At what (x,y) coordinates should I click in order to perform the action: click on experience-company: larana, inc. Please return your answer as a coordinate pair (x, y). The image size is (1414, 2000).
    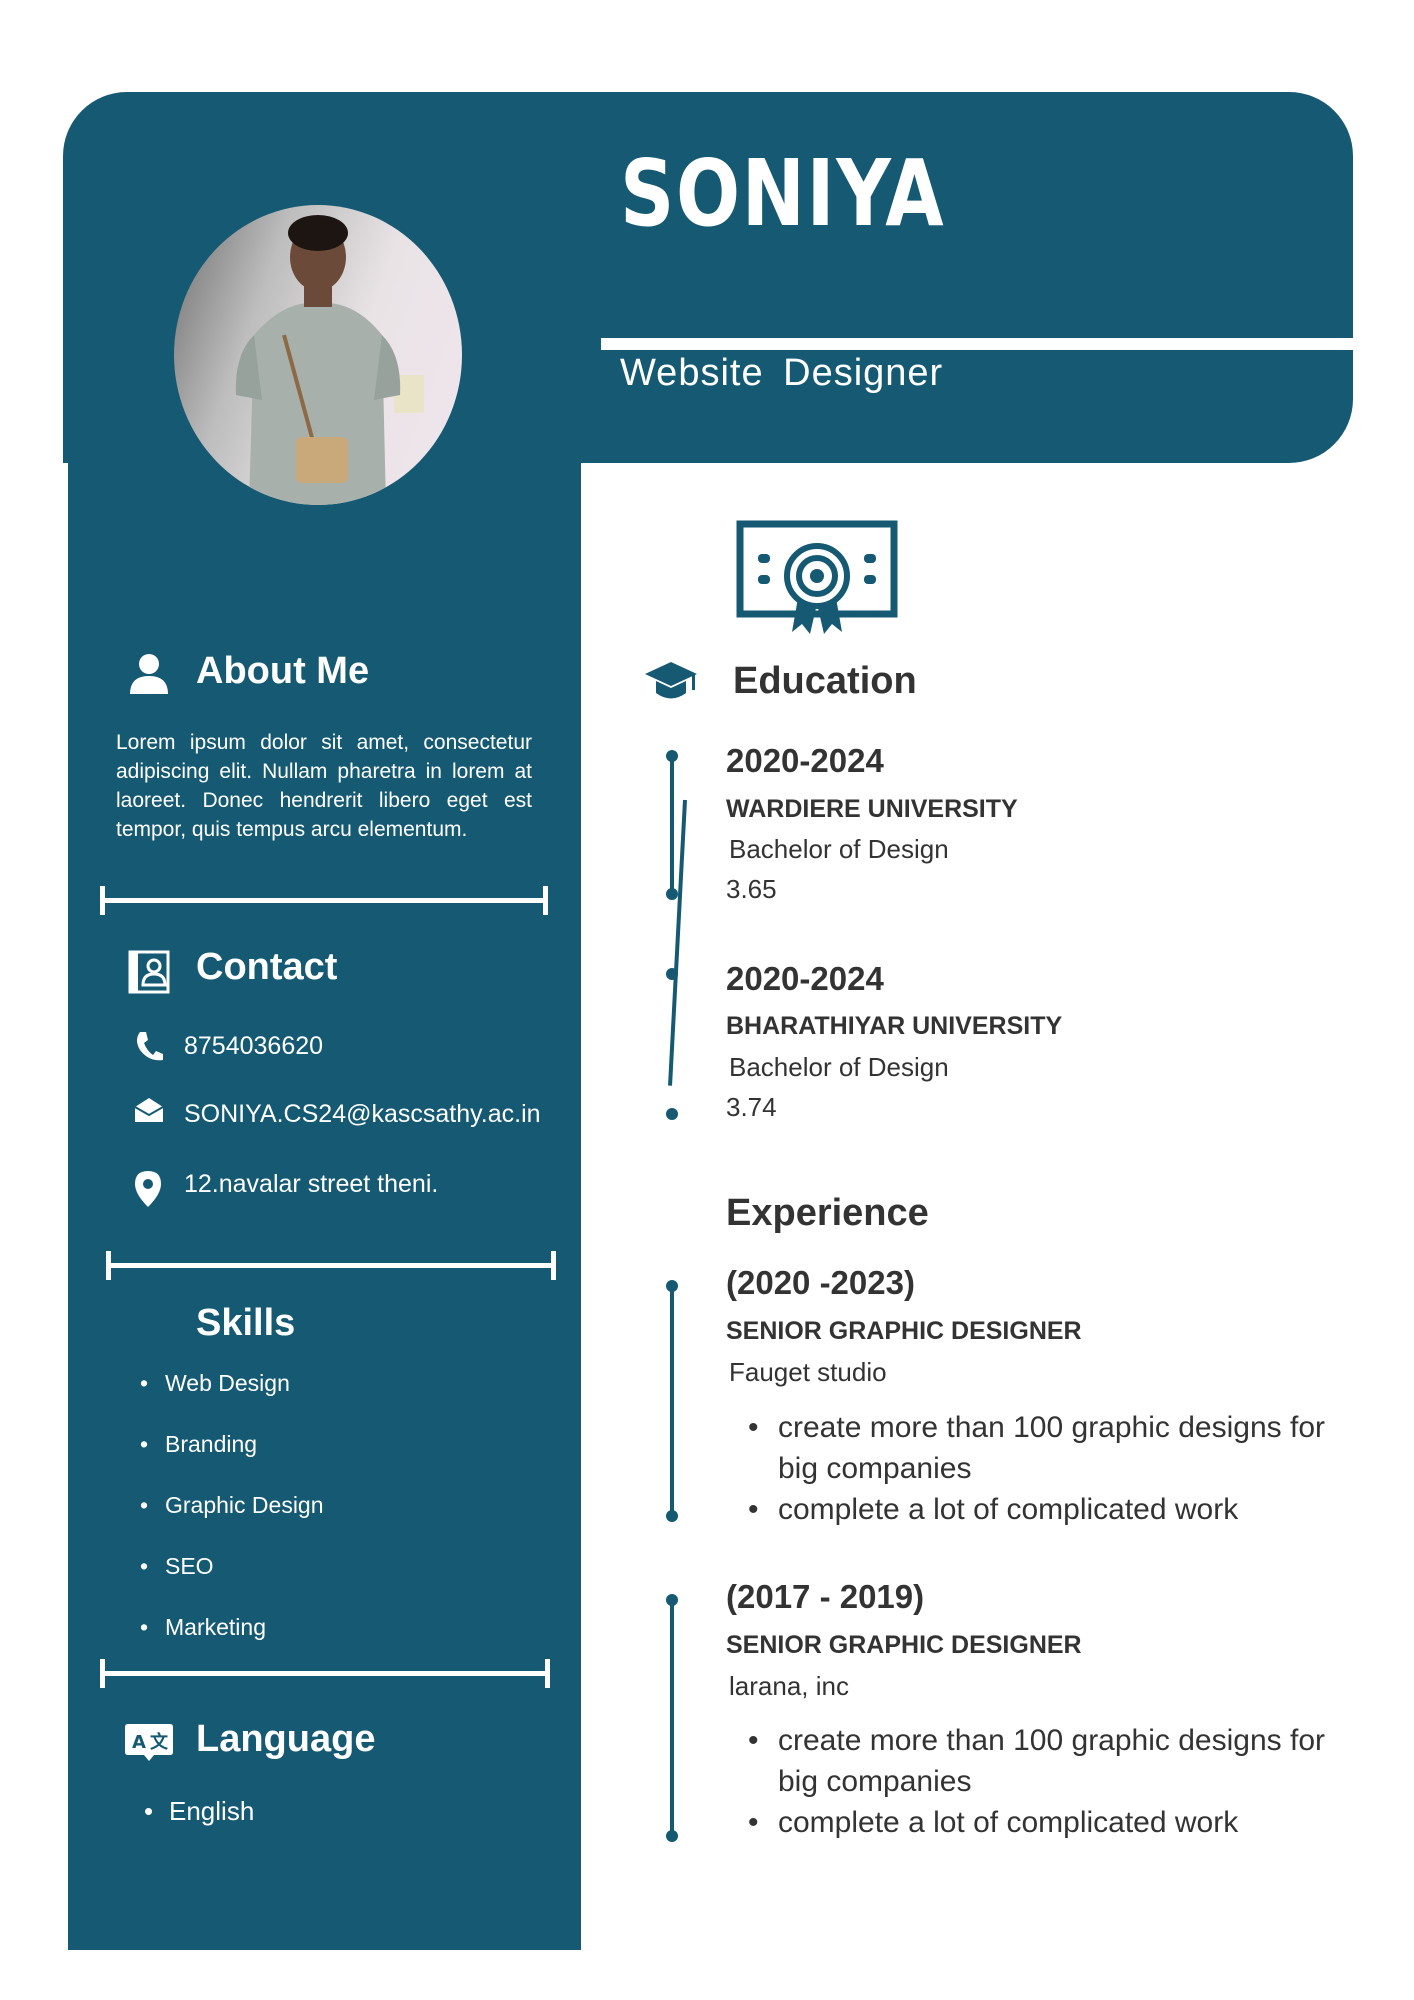
    Looking at the image, I should click on (789, 1686).